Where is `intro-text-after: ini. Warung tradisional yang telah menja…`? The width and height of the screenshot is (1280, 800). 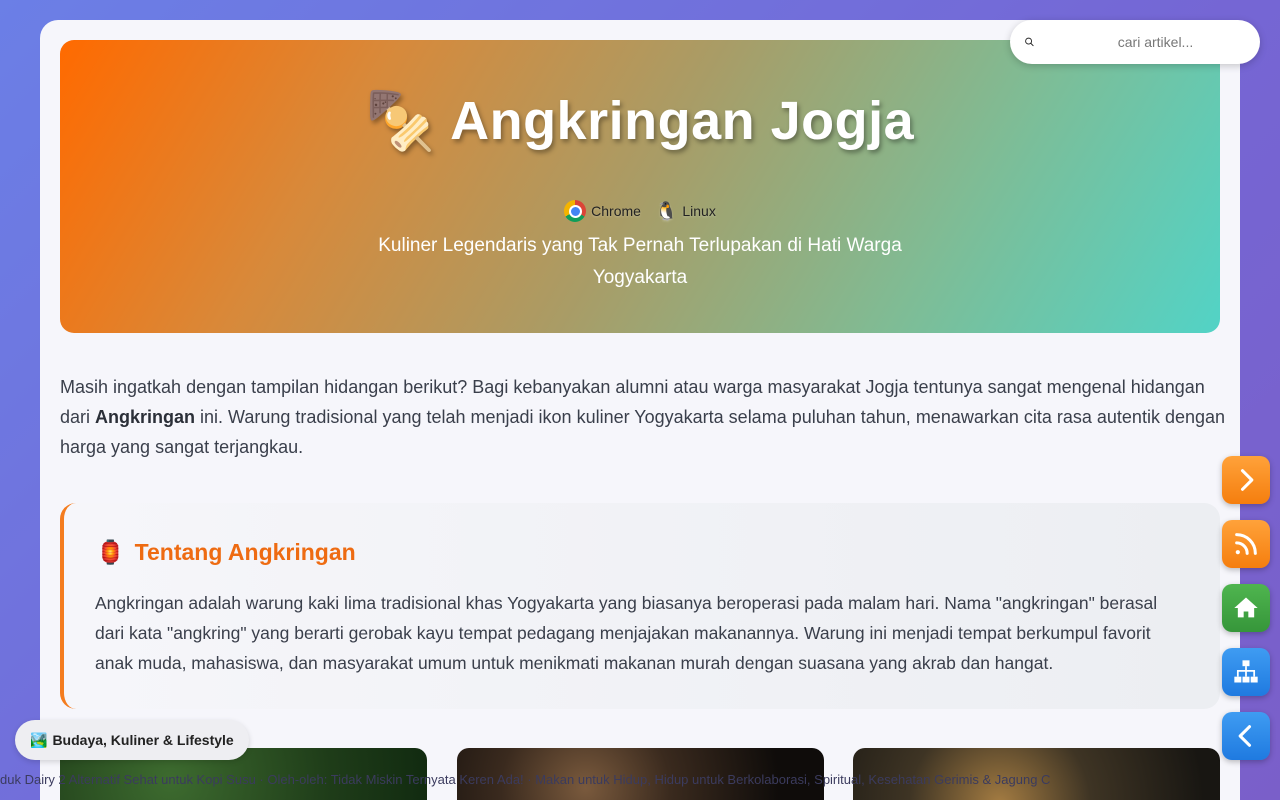 intro-text-after: ini. Warung tradisional yang telah menja… is located at coordinates (643, 432).